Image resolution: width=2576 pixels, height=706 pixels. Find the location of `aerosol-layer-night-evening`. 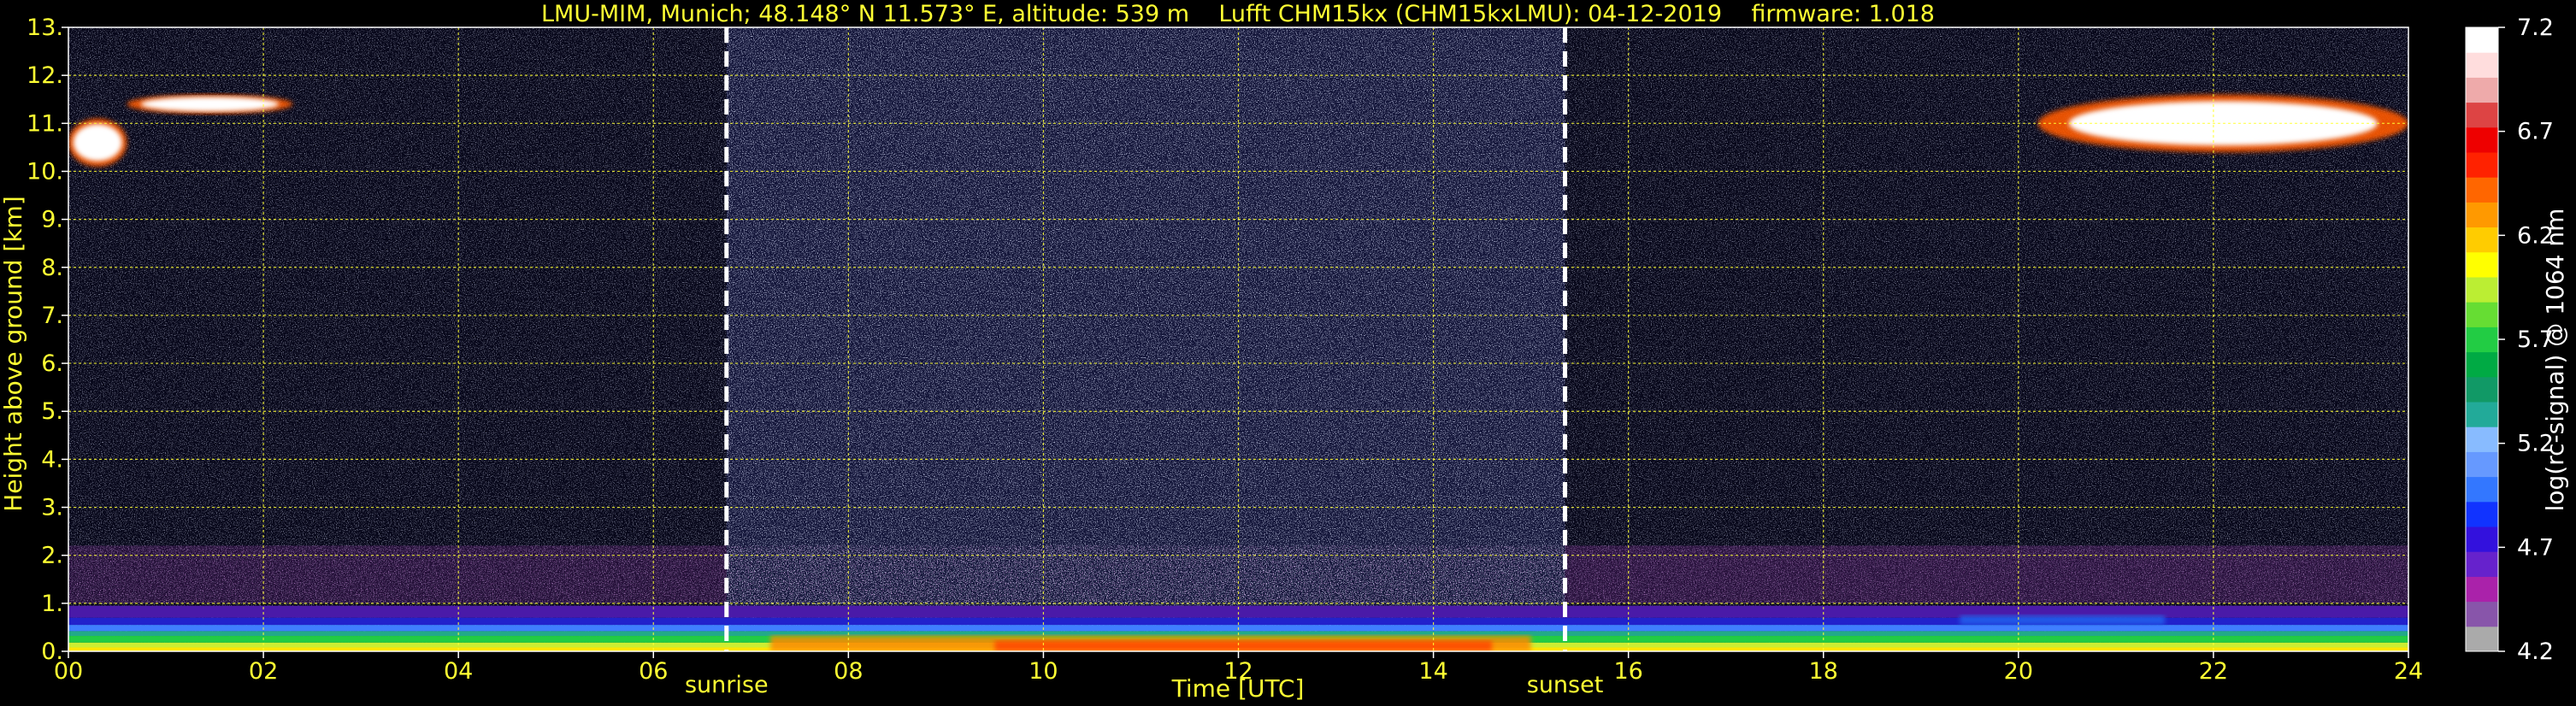

aerosol-layer-night-evening is located at coordinates (1986, 574).